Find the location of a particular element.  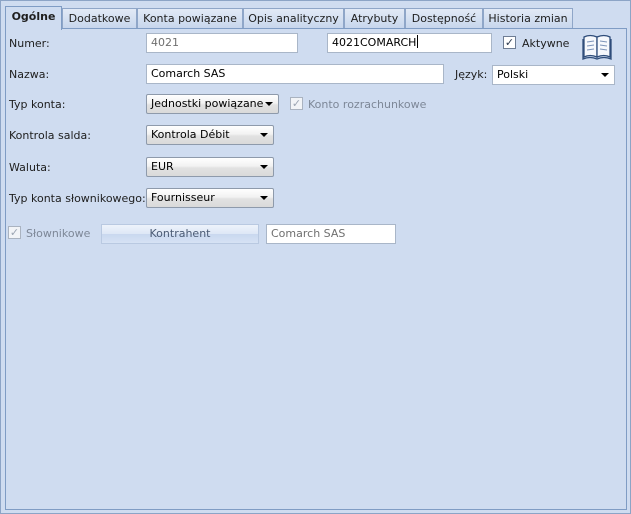

nazwa-label: Nazwa: is located at coordinates (29, 74).